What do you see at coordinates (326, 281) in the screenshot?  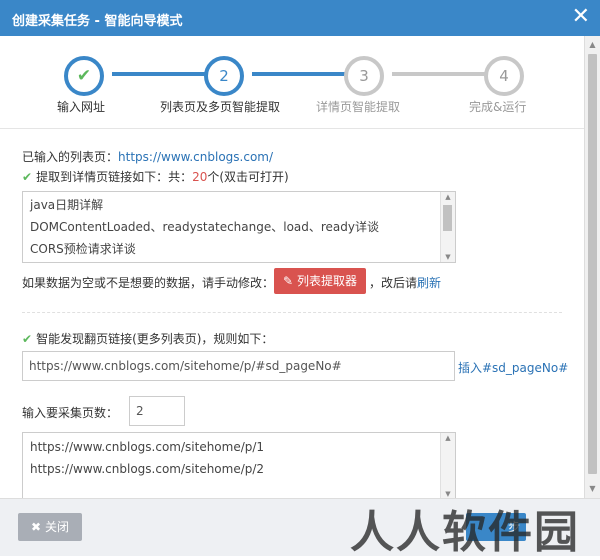 I see `list-extractor-label: 列表提取器` at bounding box center [326, 281].